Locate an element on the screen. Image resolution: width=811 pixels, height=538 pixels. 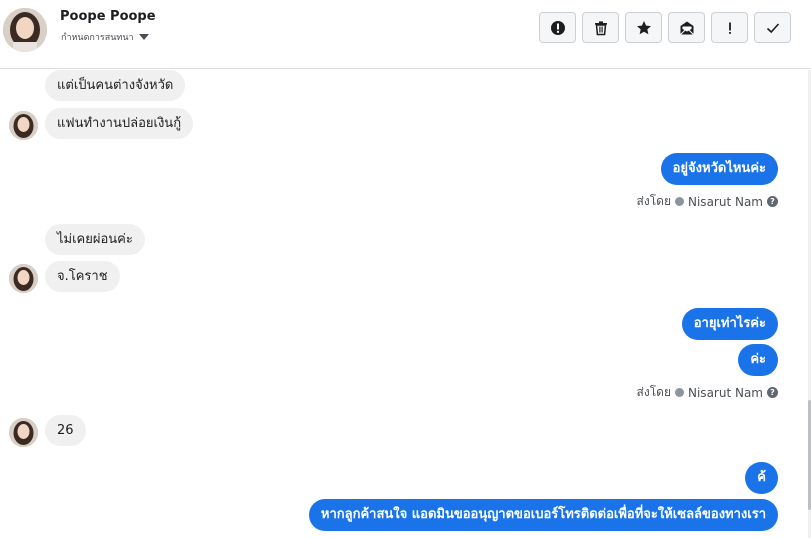
mark-done-button is located at coordinates (772, 27).